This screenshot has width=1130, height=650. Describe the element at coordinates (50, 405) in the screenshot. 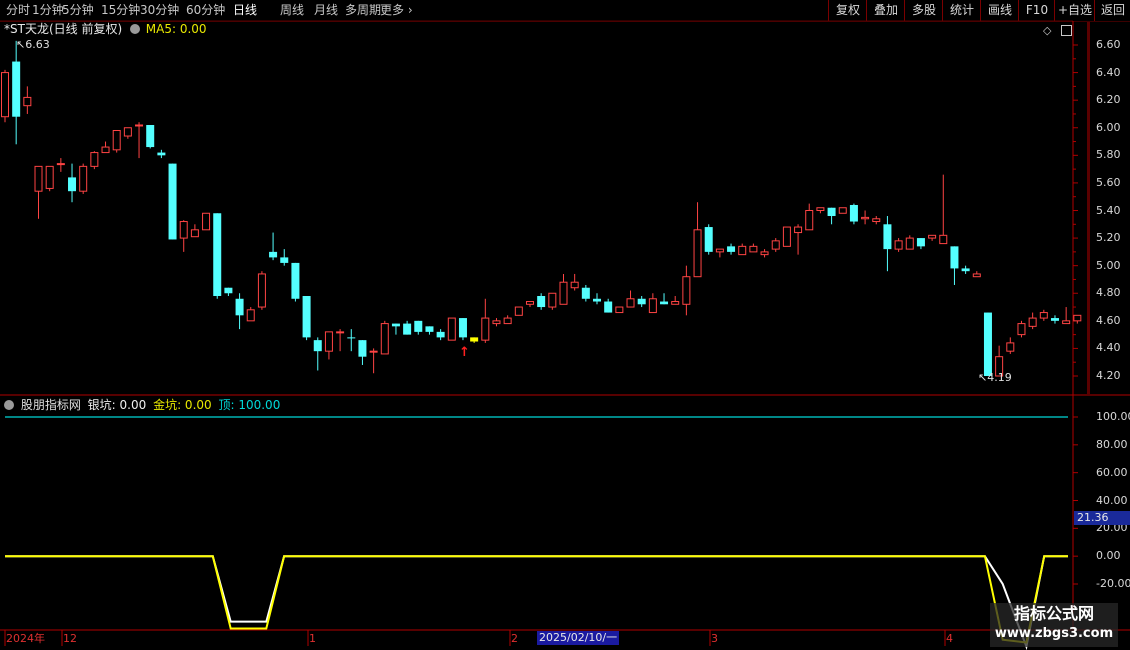

I see `indicator-title: 股朋指标网` at that location.